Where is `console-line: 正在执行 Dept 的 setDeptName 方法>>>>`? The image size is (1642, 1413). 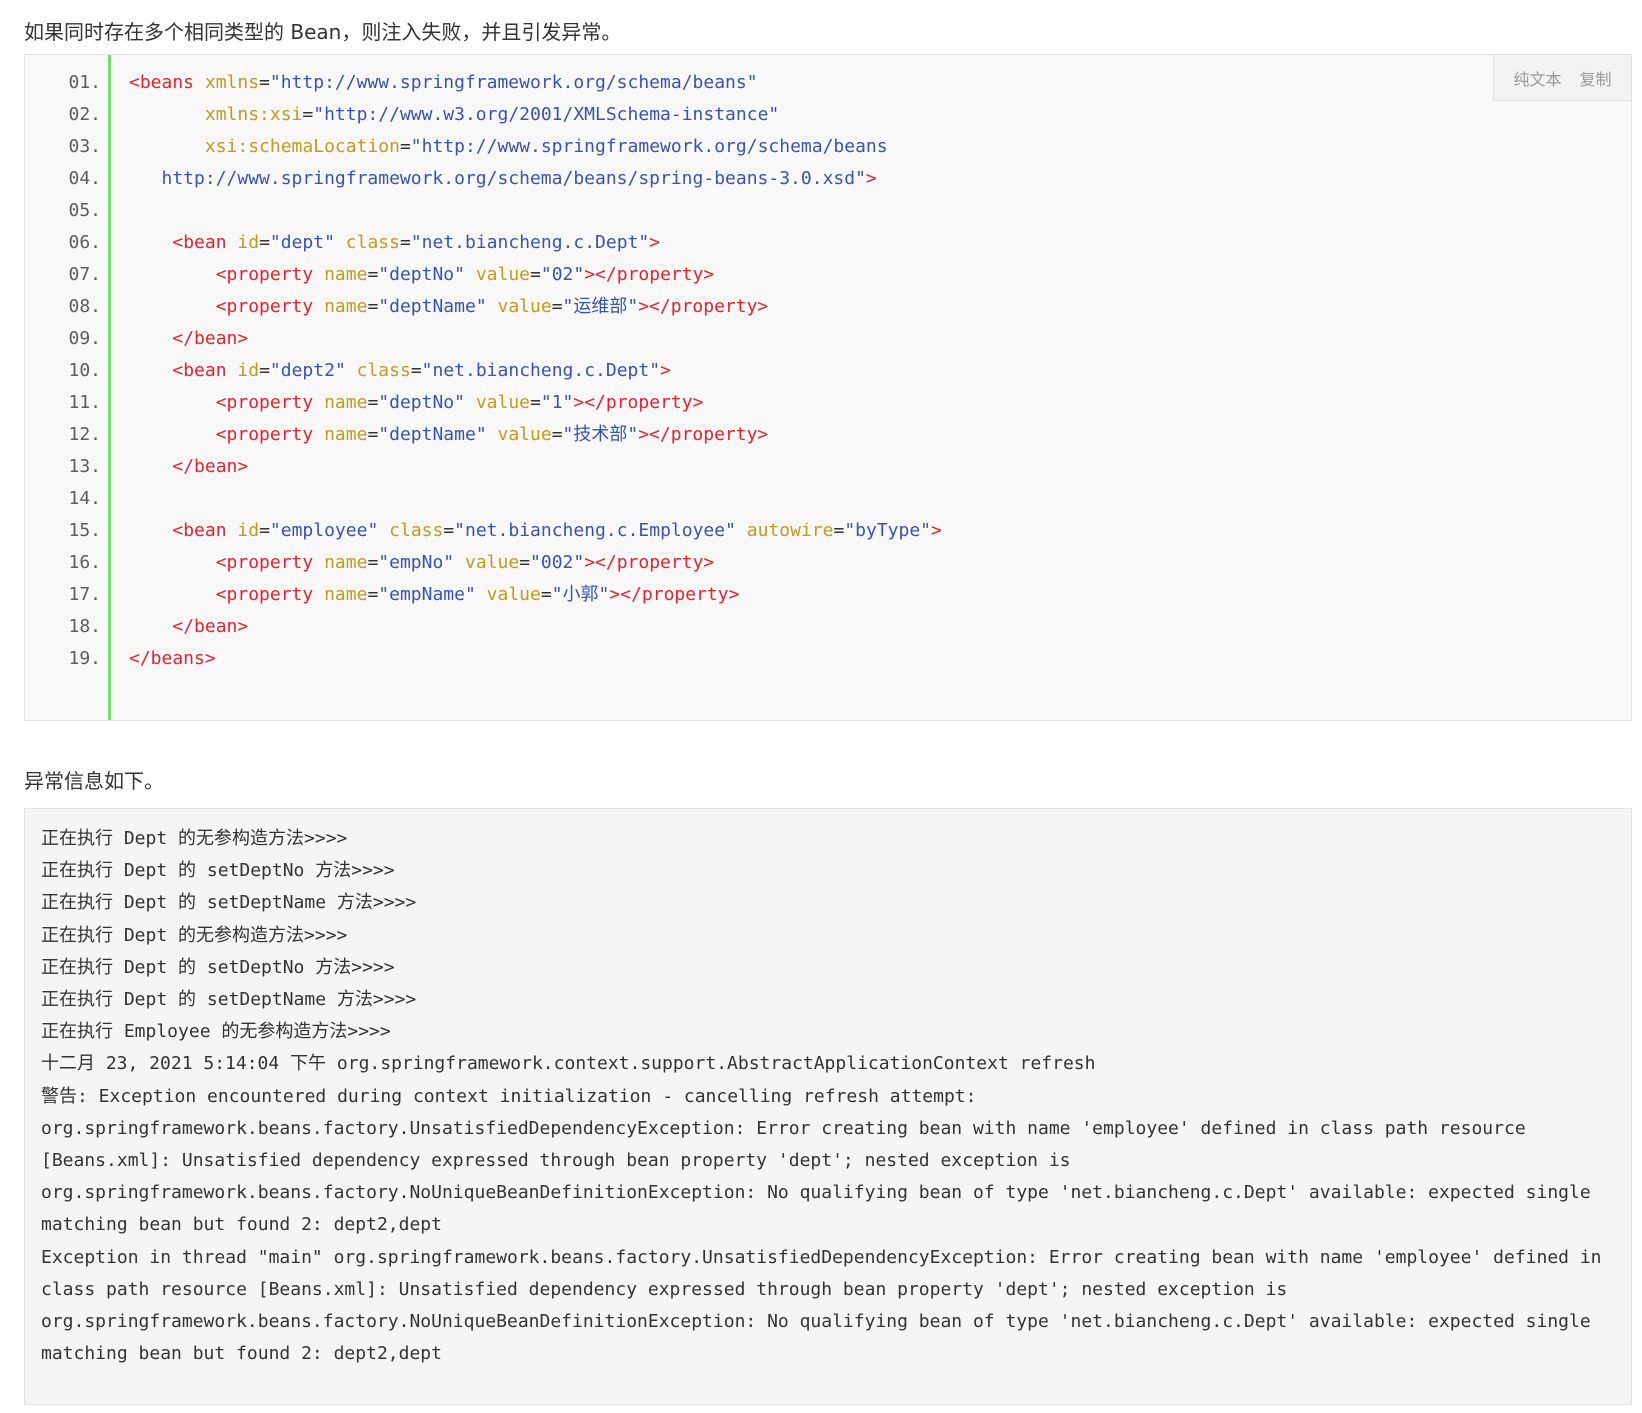
console-line: 正在执行 Dept 的 setDeptName 方法>>>> is located at coordinates (229, 999).